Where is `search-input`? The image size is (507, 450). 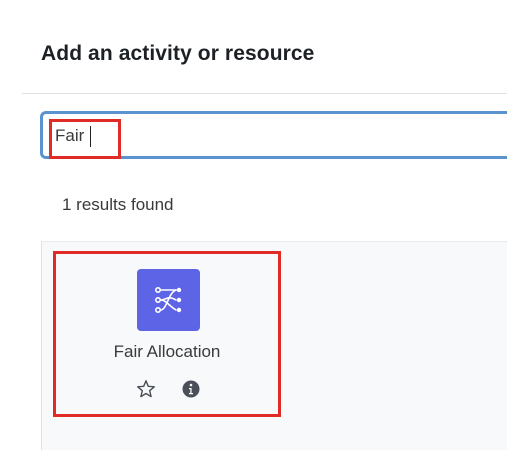
search-input is located at coordinates (255, 136).